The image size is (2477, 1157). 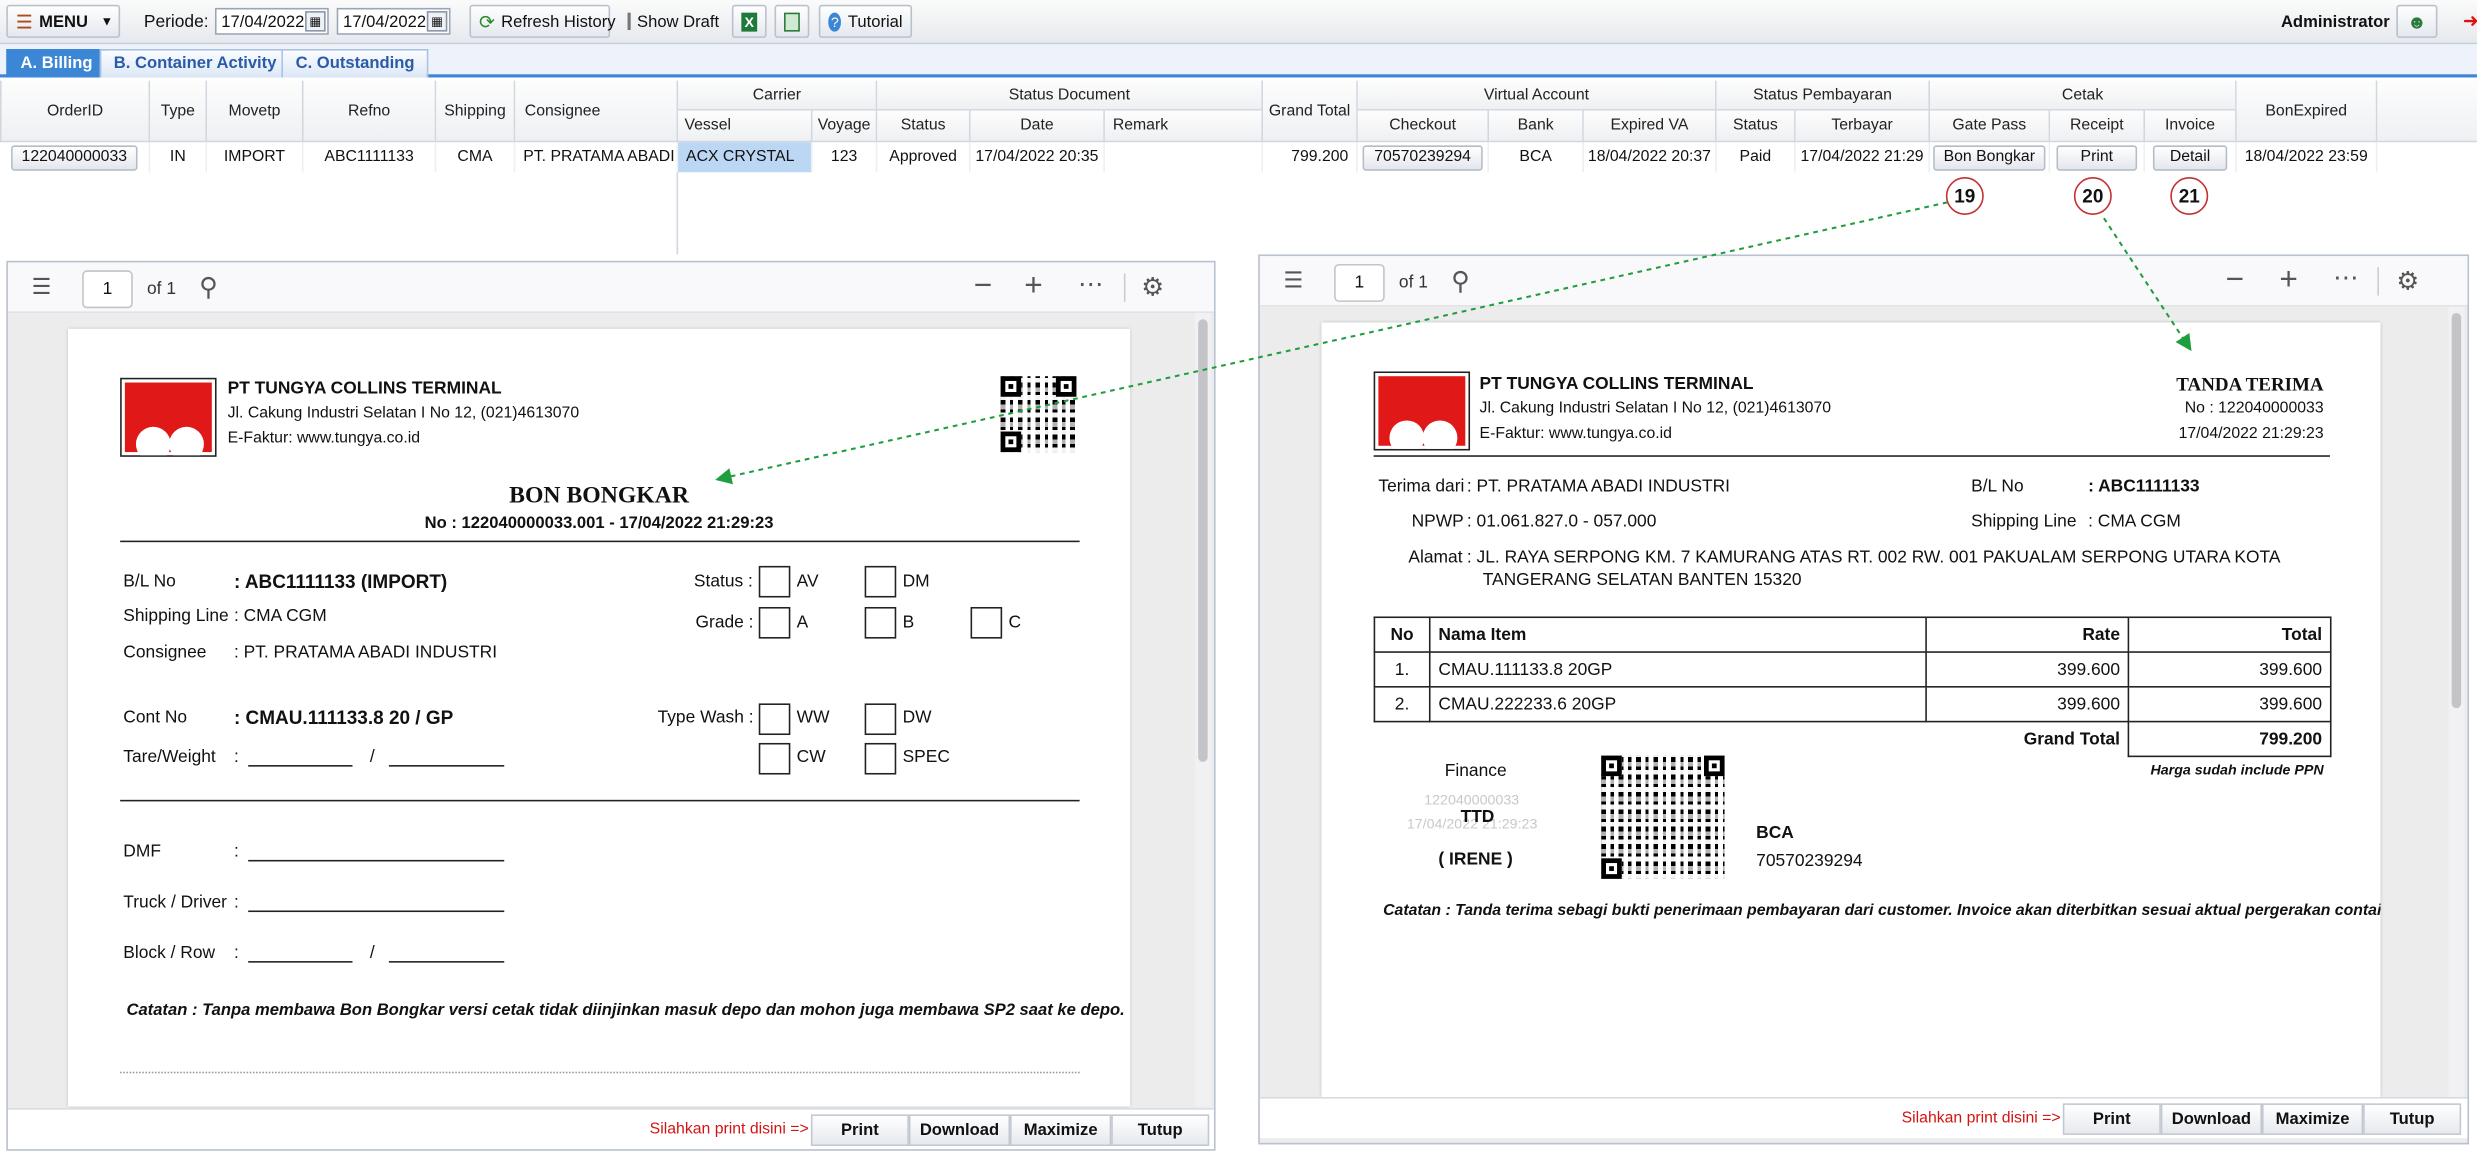 I want to click on pay-status-cell: Paid, so click(x=1756, y=157).